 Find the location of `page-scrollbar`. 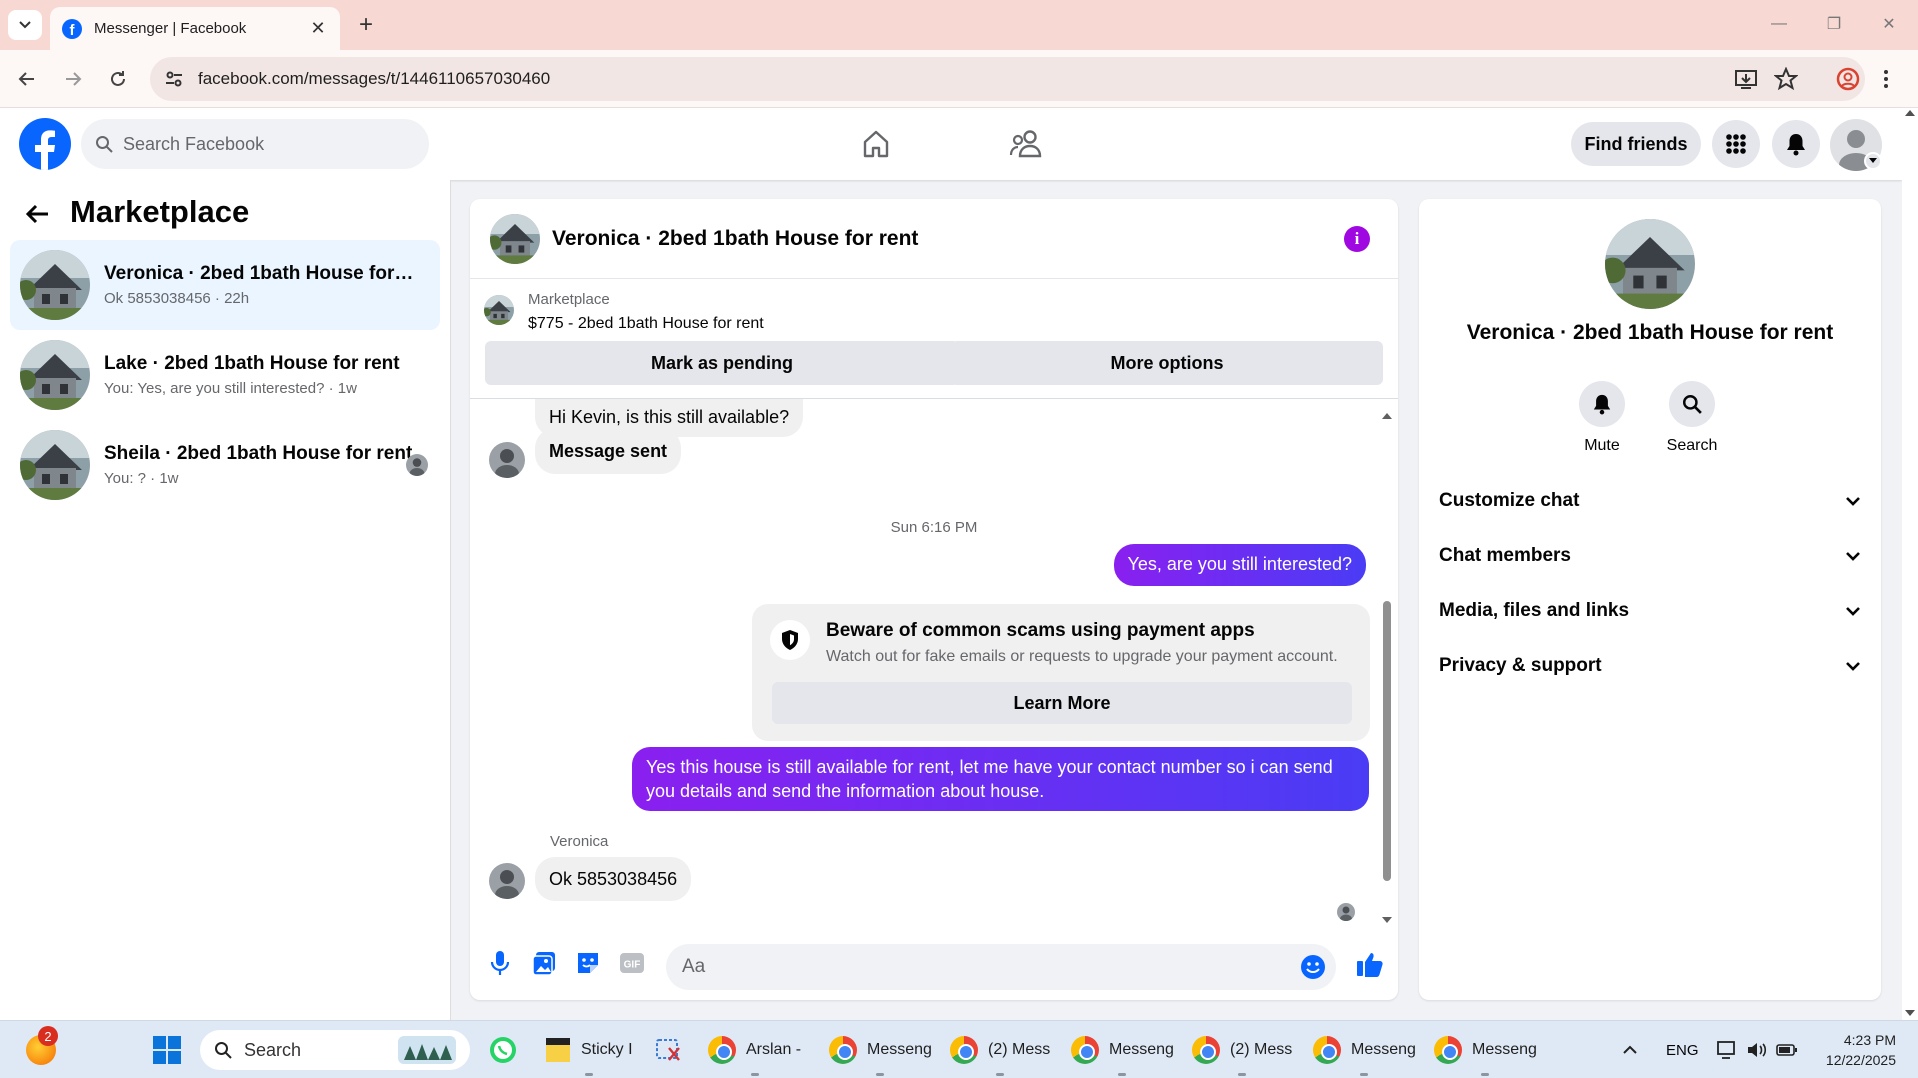

page-scrollbar is located at coordinates (1910, 564).